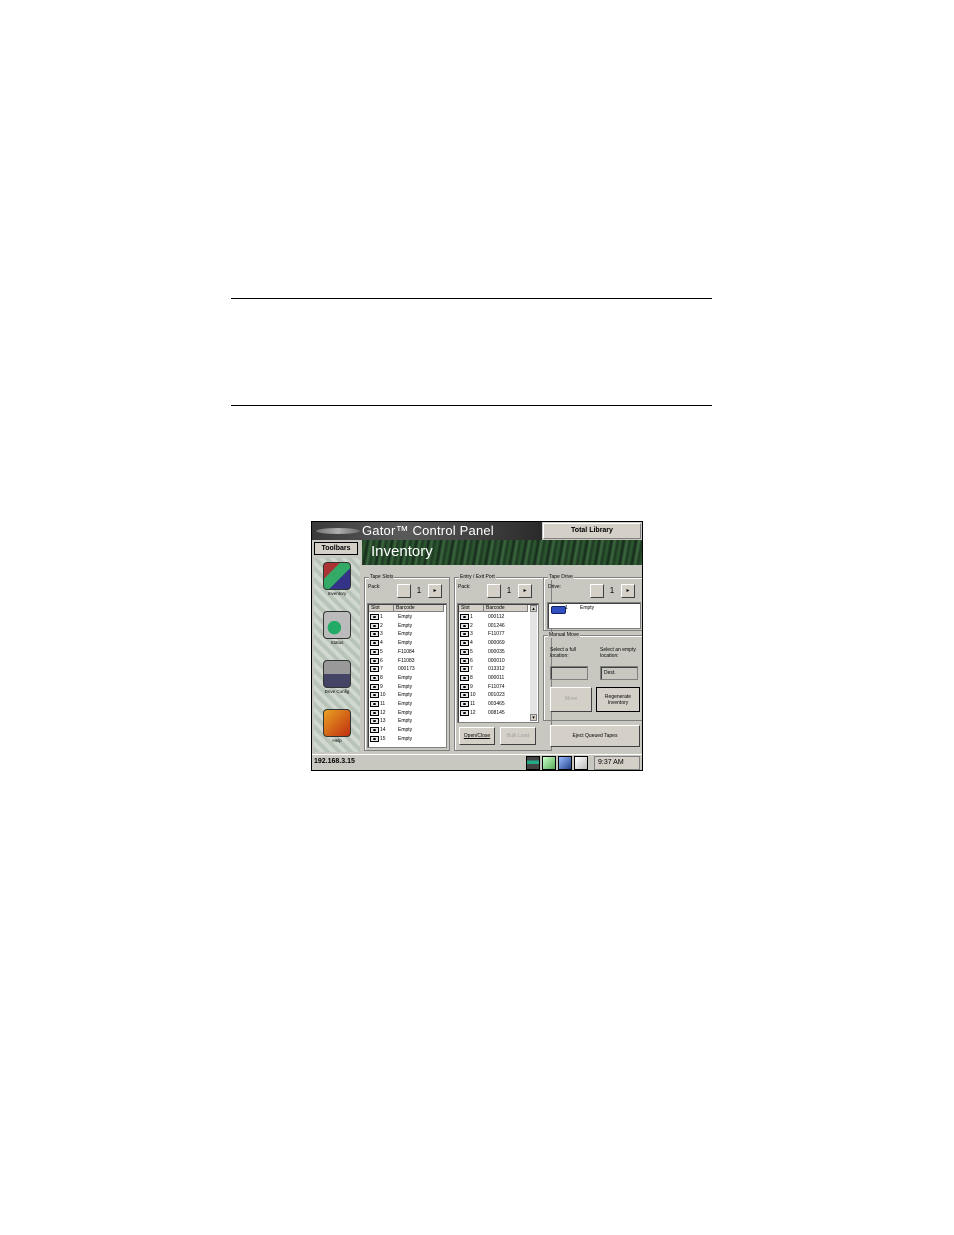 This screenshot has width=954, height=1235. Describe the element at coordinates (477, 736) in the screenshot. I see `open-close-button: Open/Close` at that location.